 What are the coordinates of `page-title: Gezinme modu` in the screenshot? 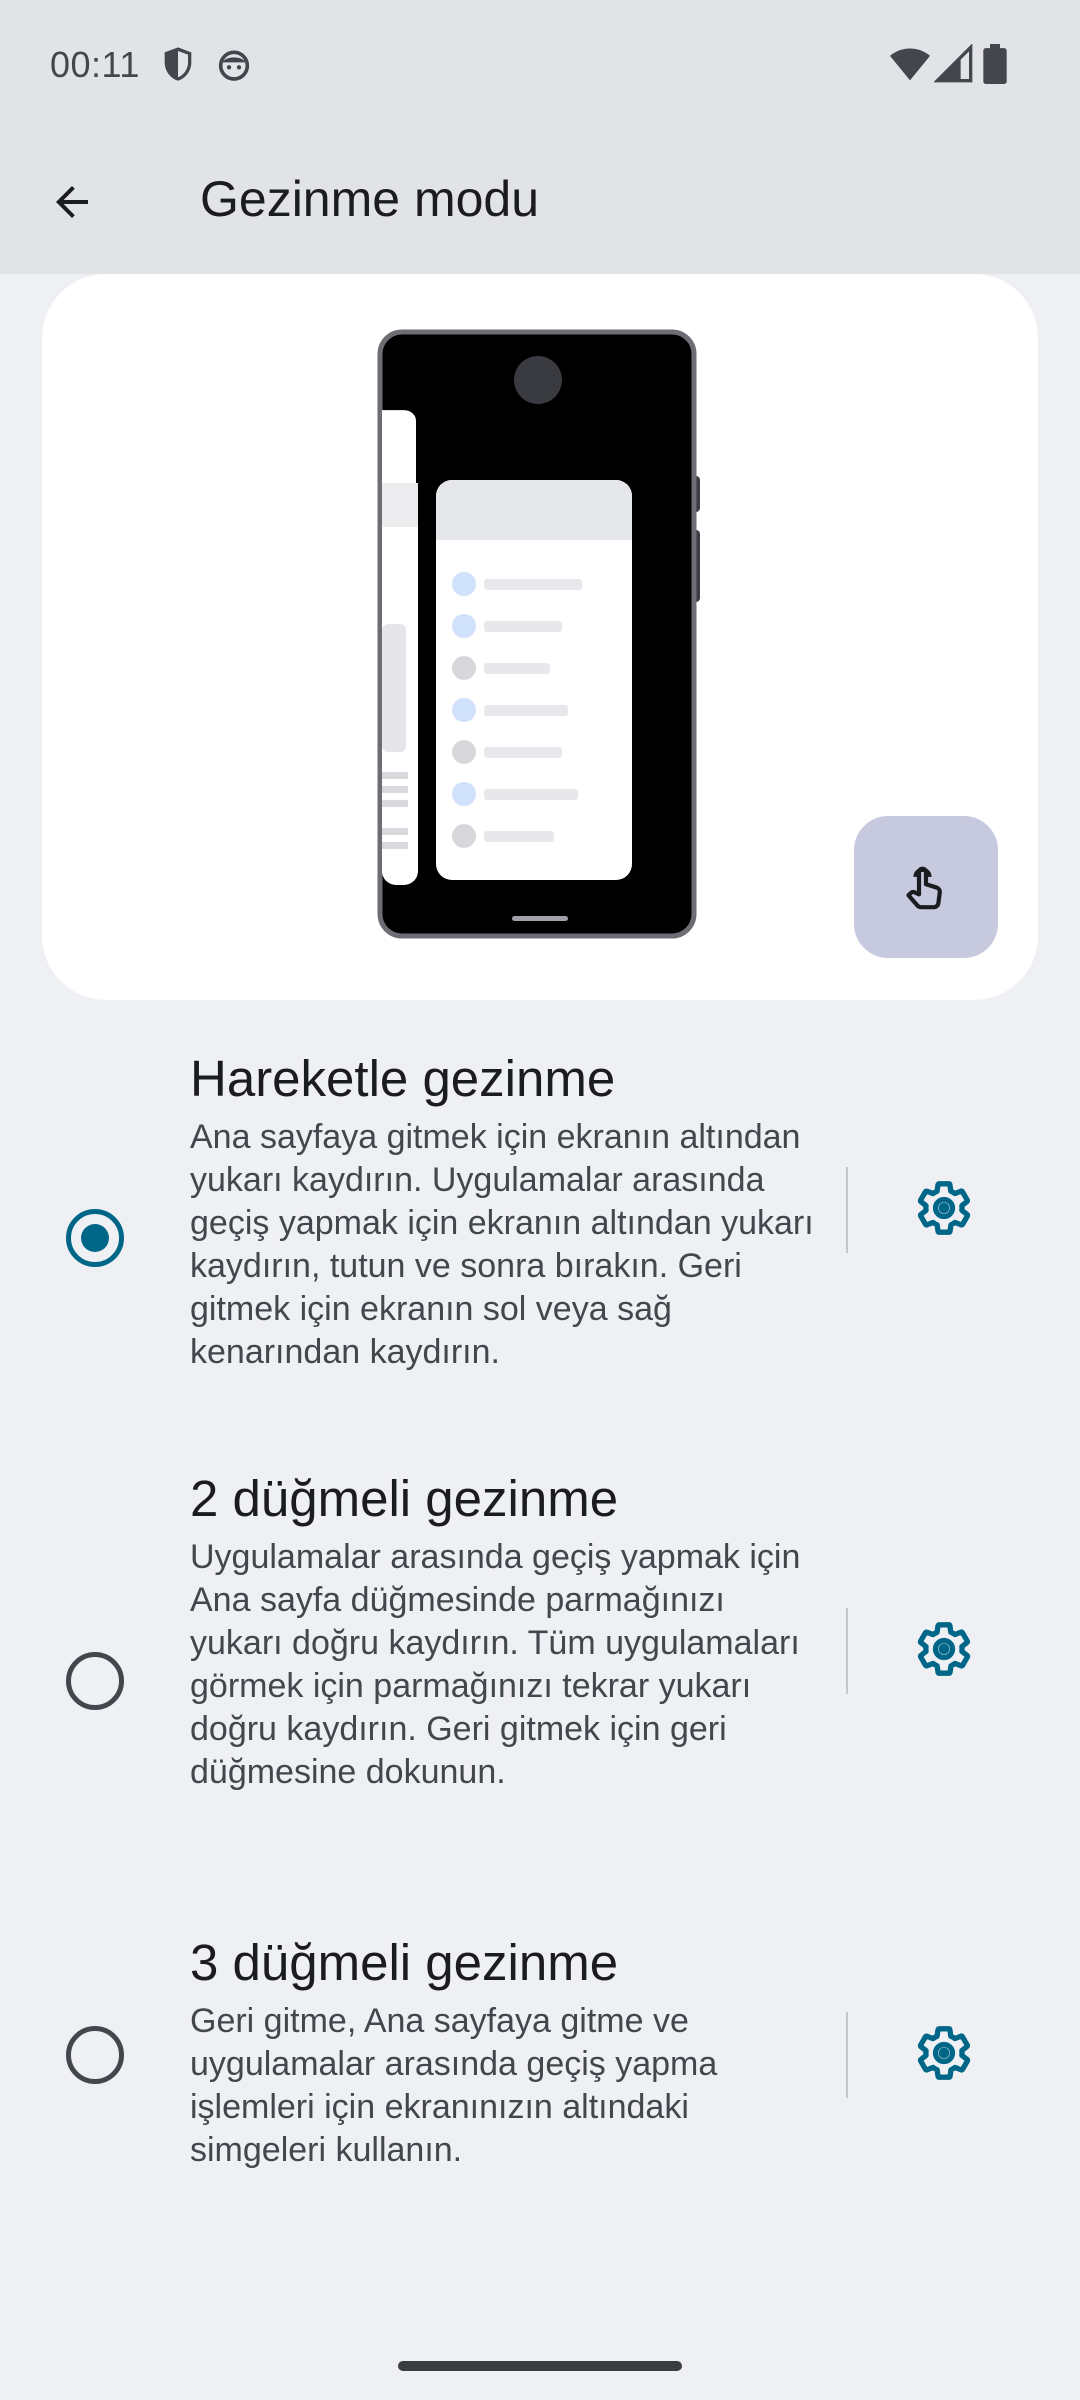 It's located at (370, 199).